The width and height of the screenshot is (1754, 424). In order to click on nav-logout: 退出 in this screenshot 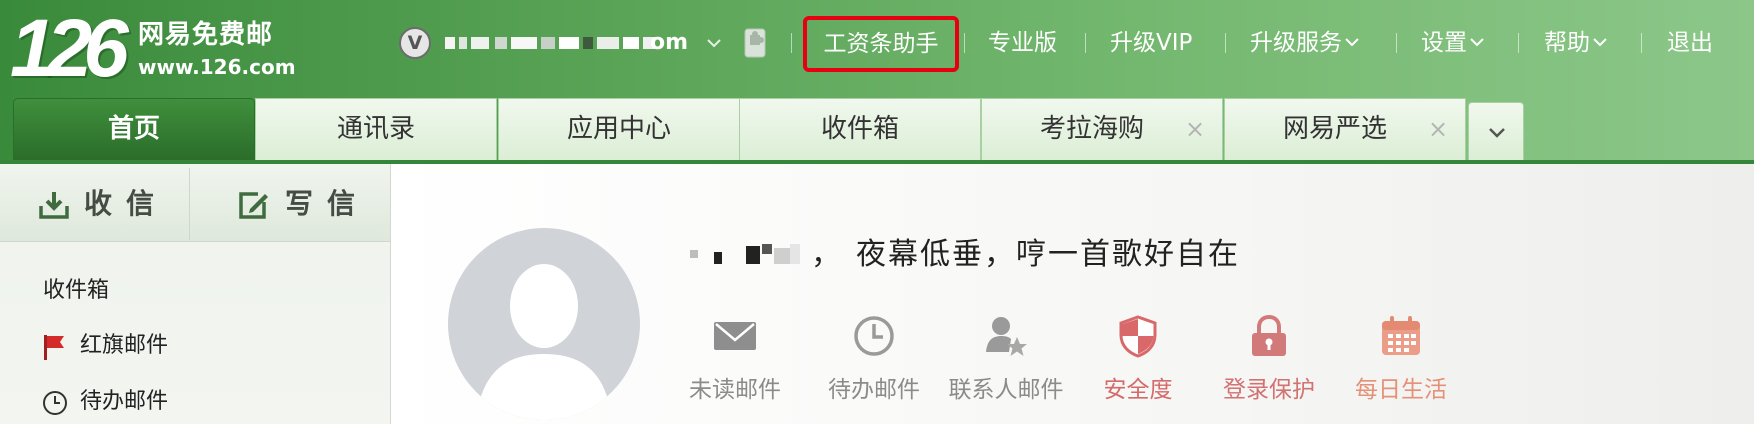, I will do `click(1690, 43)`.